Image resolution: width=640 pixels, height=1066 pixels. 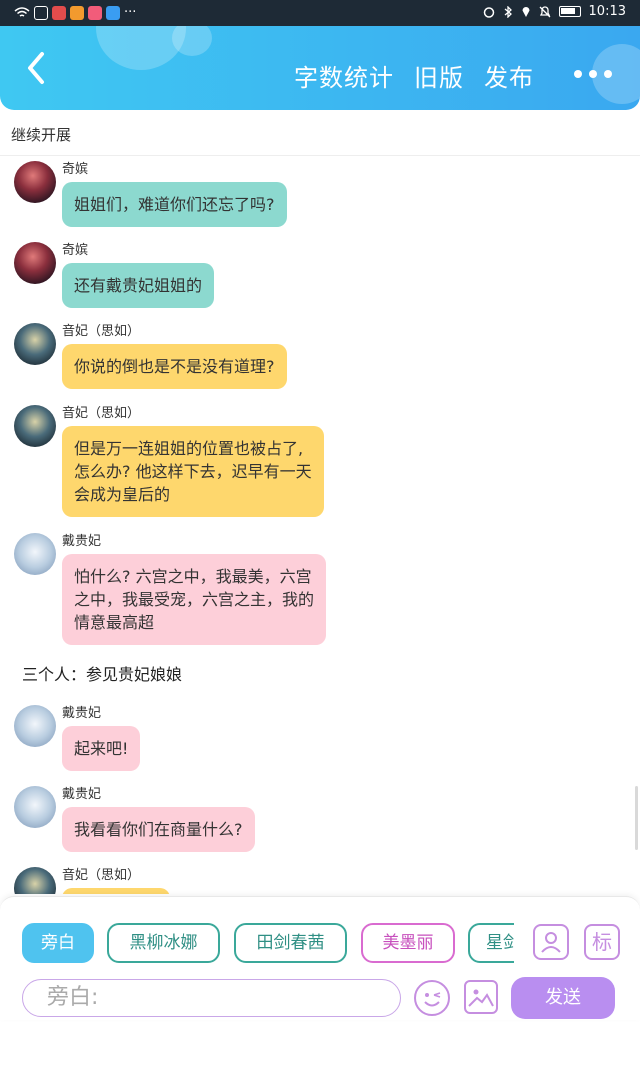 What do you see at coordinates (116, 891) in the screenshot?
I see `message-bubble` at bounding box center [116, 891].